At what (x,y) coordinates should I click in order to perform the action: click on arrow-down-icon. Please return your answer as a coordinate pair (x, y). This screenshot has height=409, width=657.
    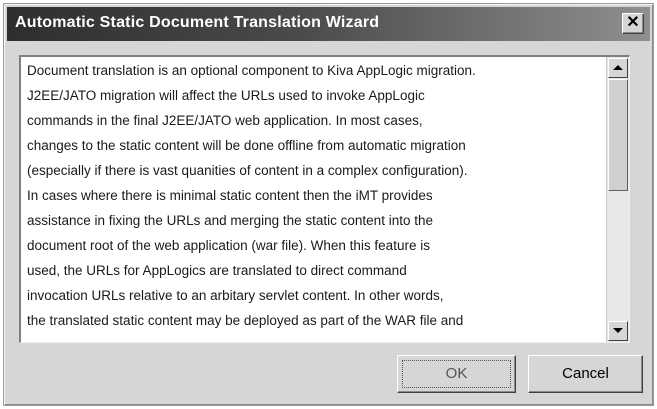
    Looking at the image, I should click on (618, 330).